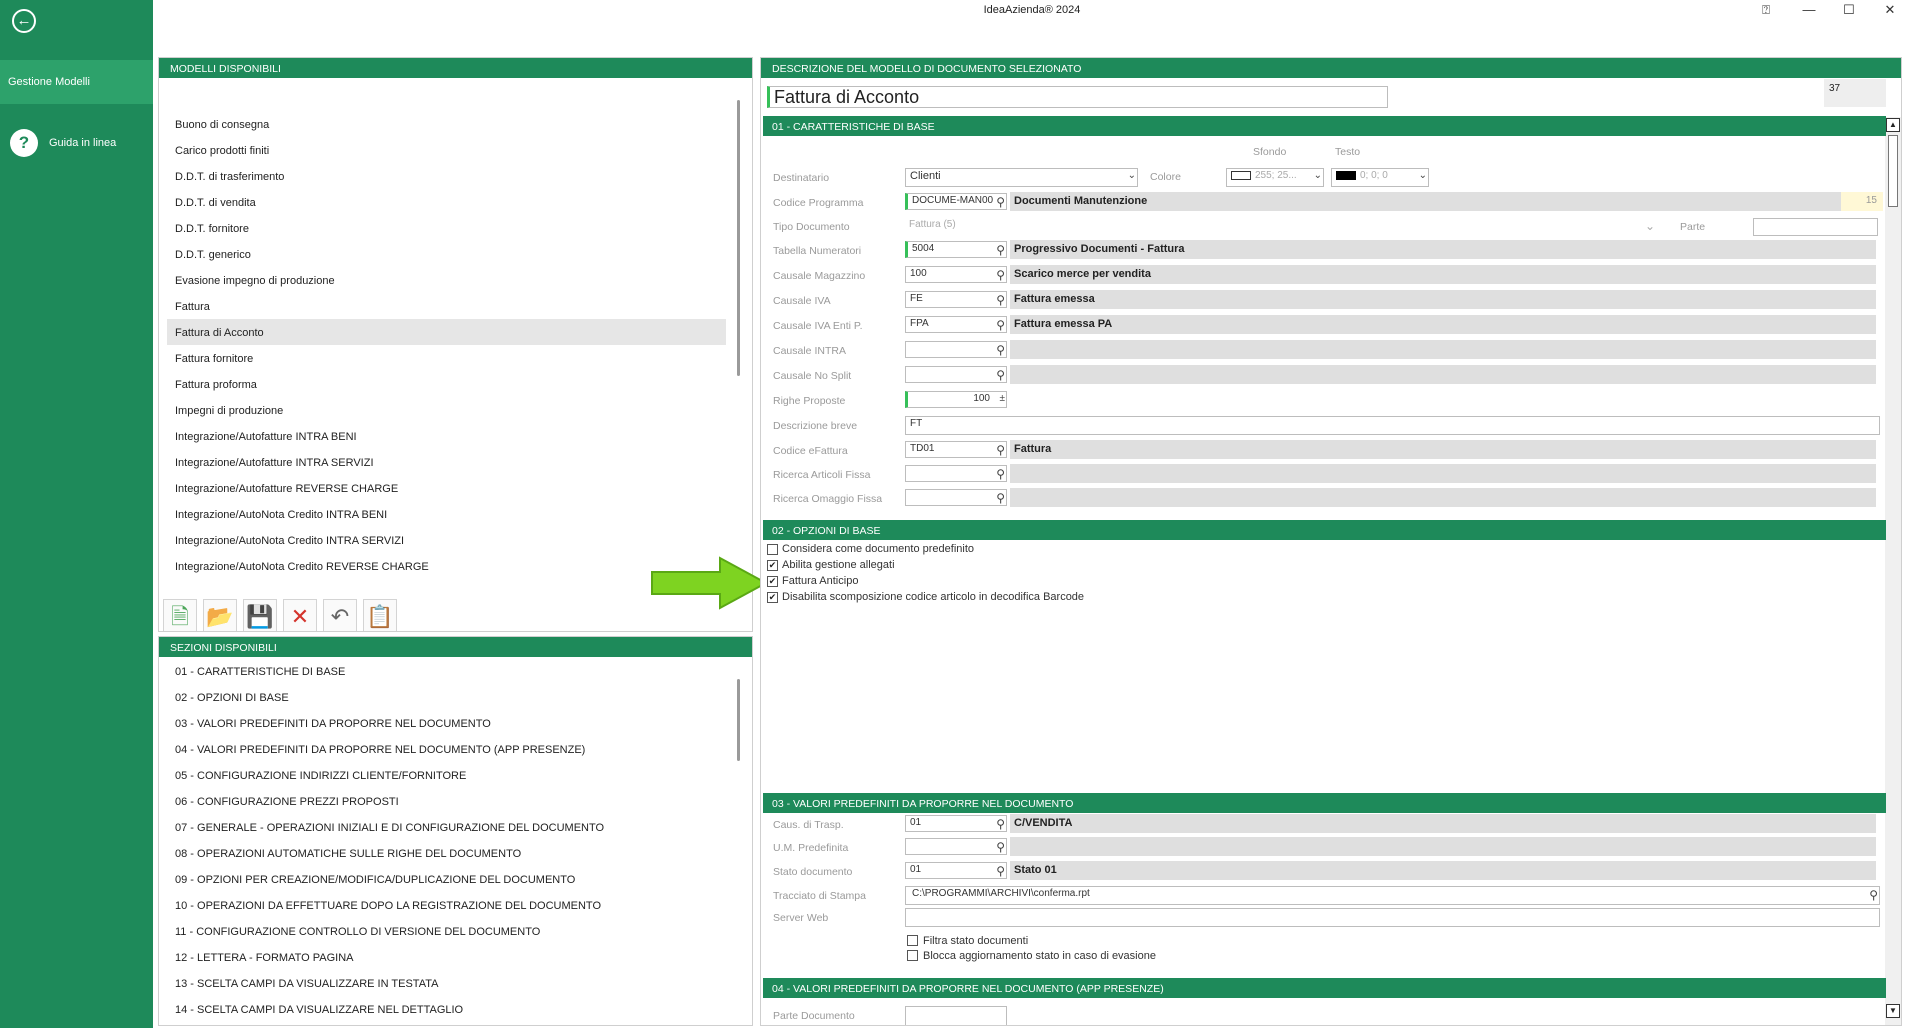  I want to click on model-list-item: Integrazione/AutoNota Credito INTRA BENI, so click(446, 514).